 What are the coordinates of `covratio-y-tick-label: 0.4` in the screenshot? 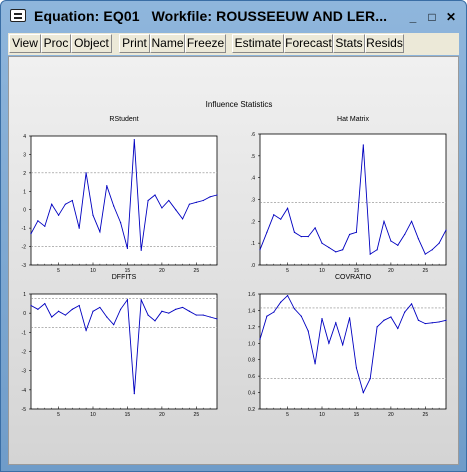 It's located at (251, 394).